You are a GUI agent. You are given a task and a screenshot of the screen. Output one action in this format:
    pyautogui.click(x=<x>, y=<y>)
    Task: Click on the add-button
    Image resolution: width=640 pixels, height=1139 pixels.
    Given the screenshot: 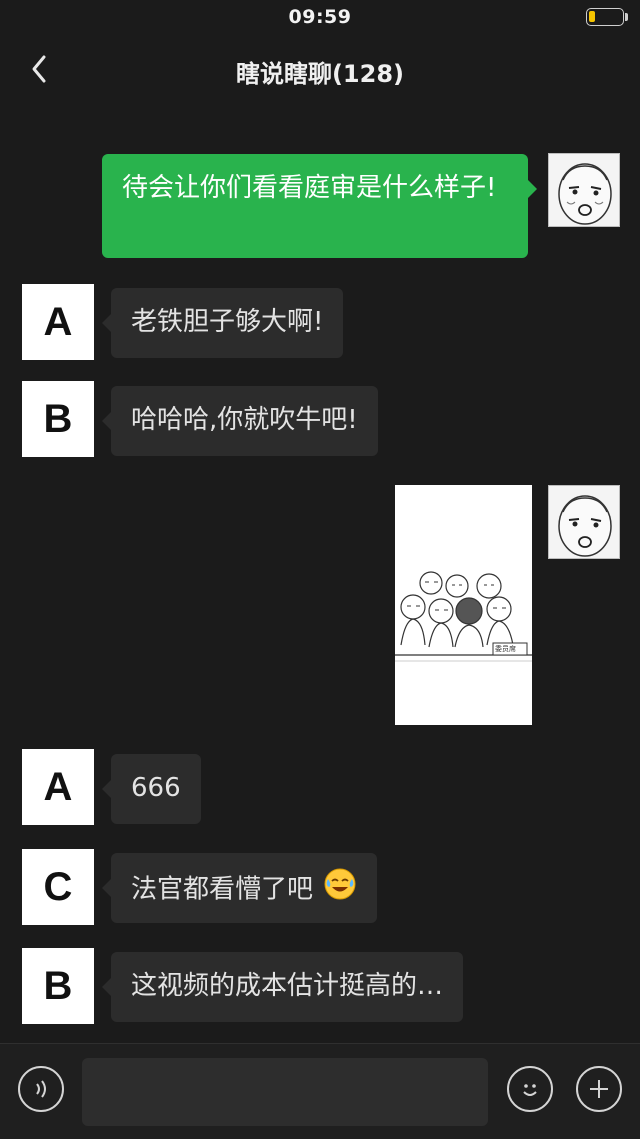 What is the action you would take?
    pyautogui.click(x=599, y=1089)
    